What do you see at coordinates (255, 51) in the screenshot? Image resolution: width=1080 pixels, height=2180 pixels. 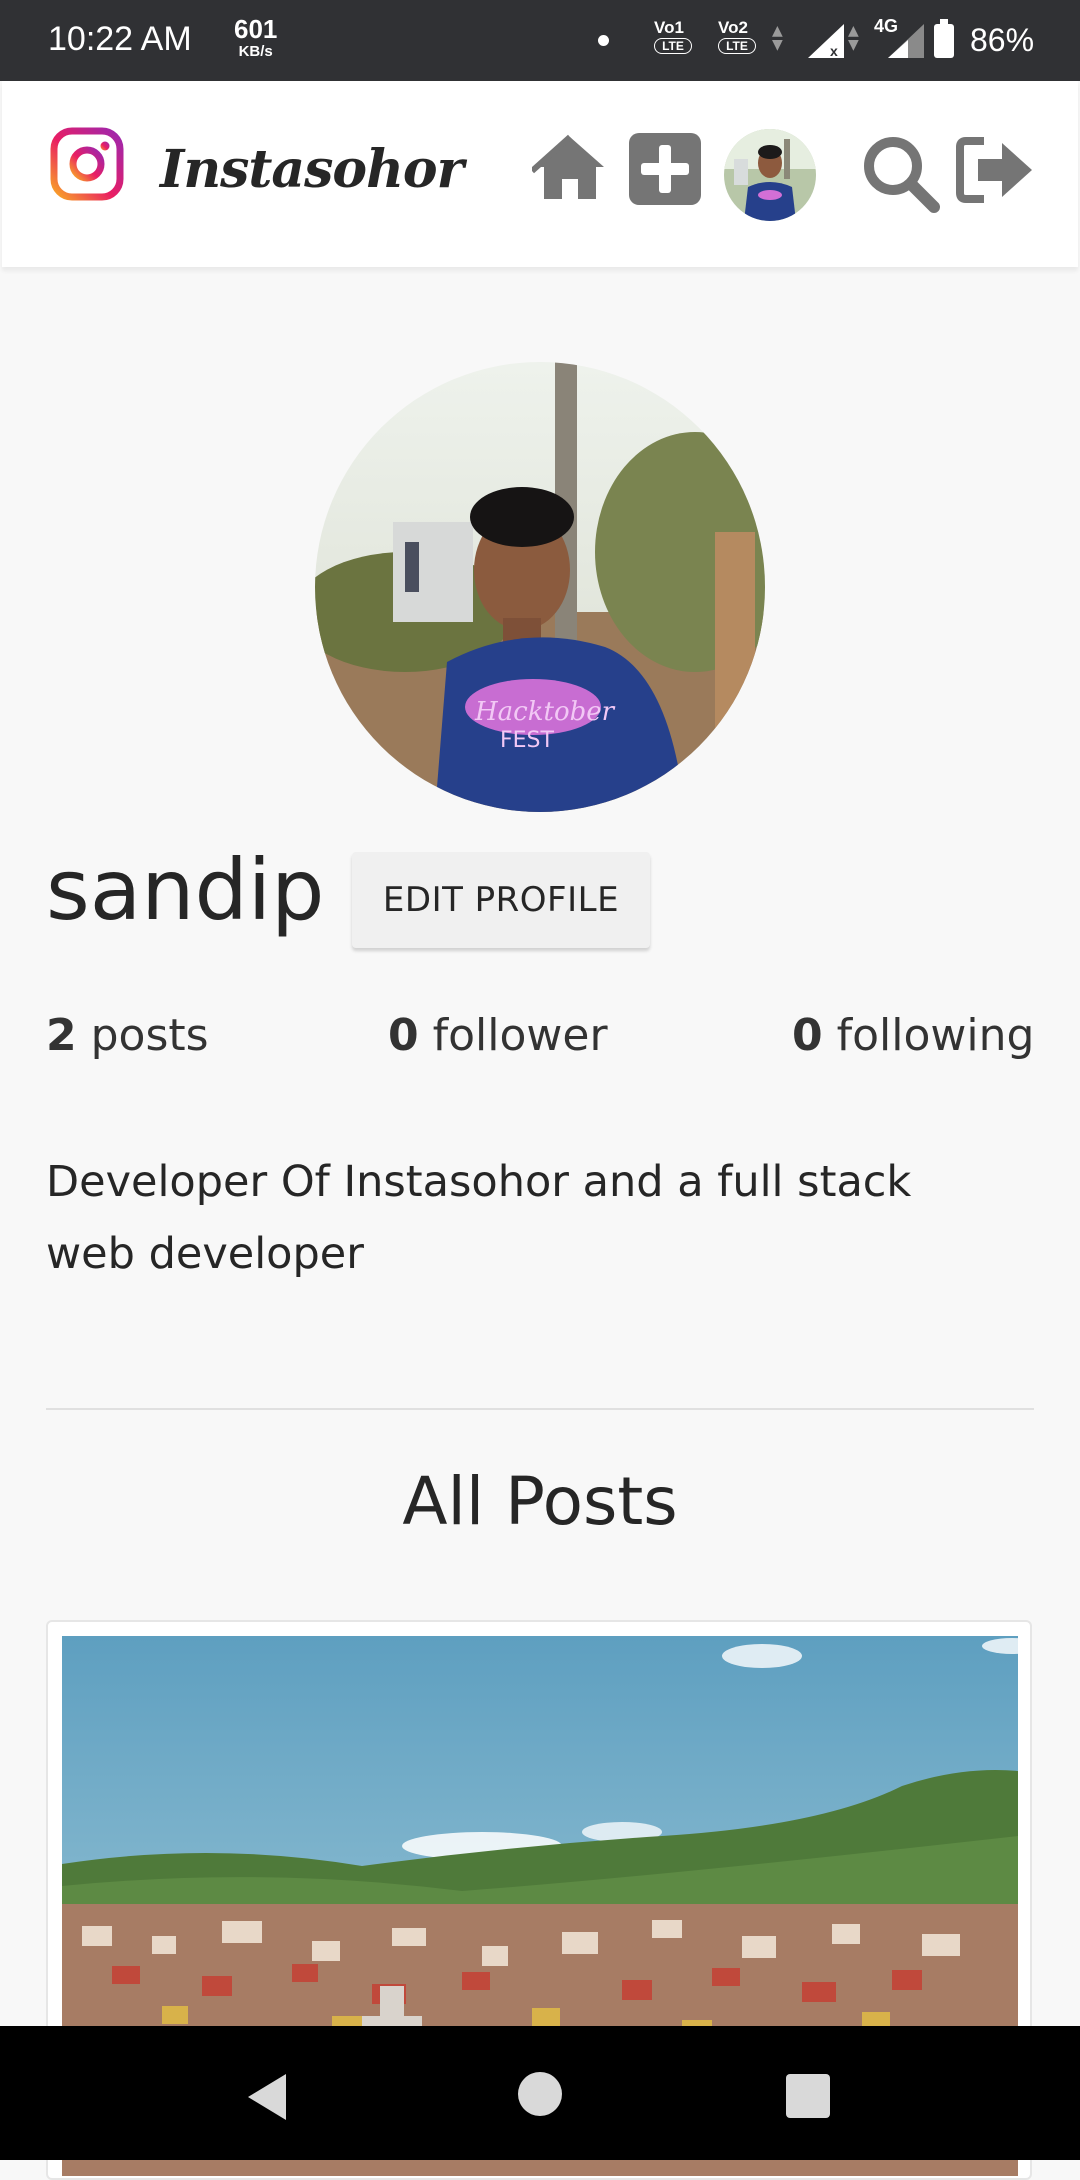 I see `network-speed-unit: KB/s` at bounding box center [255, 51].